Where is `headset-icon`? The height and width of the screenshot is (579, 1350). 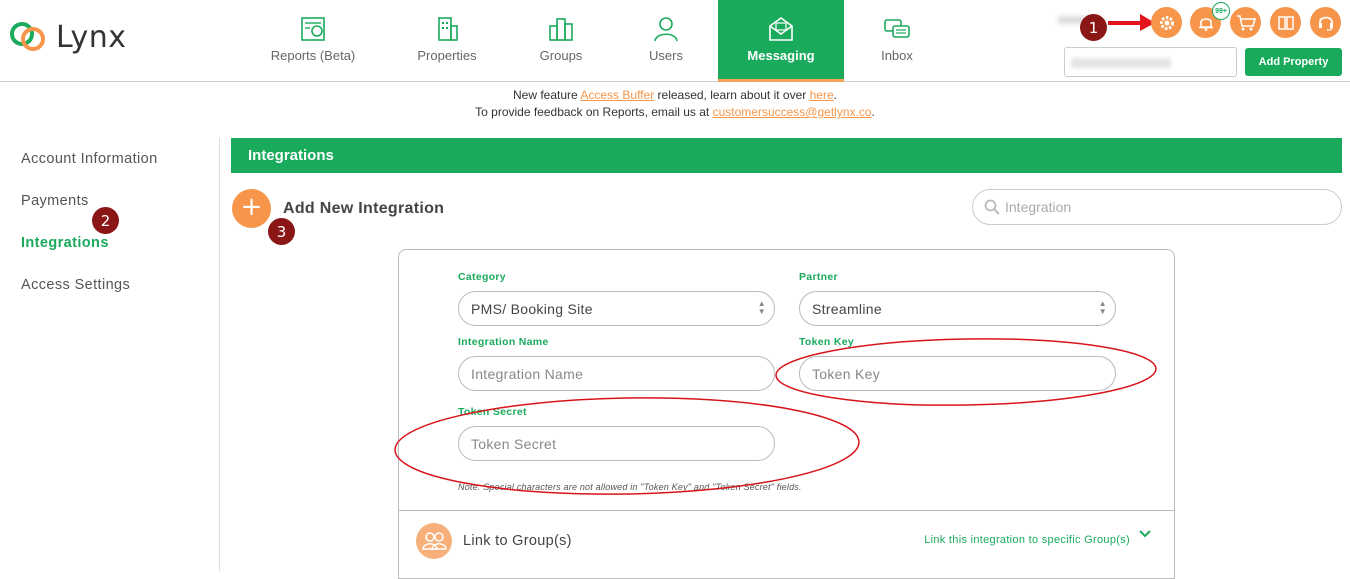
headset-icon is located at coordinates (1325, 23).